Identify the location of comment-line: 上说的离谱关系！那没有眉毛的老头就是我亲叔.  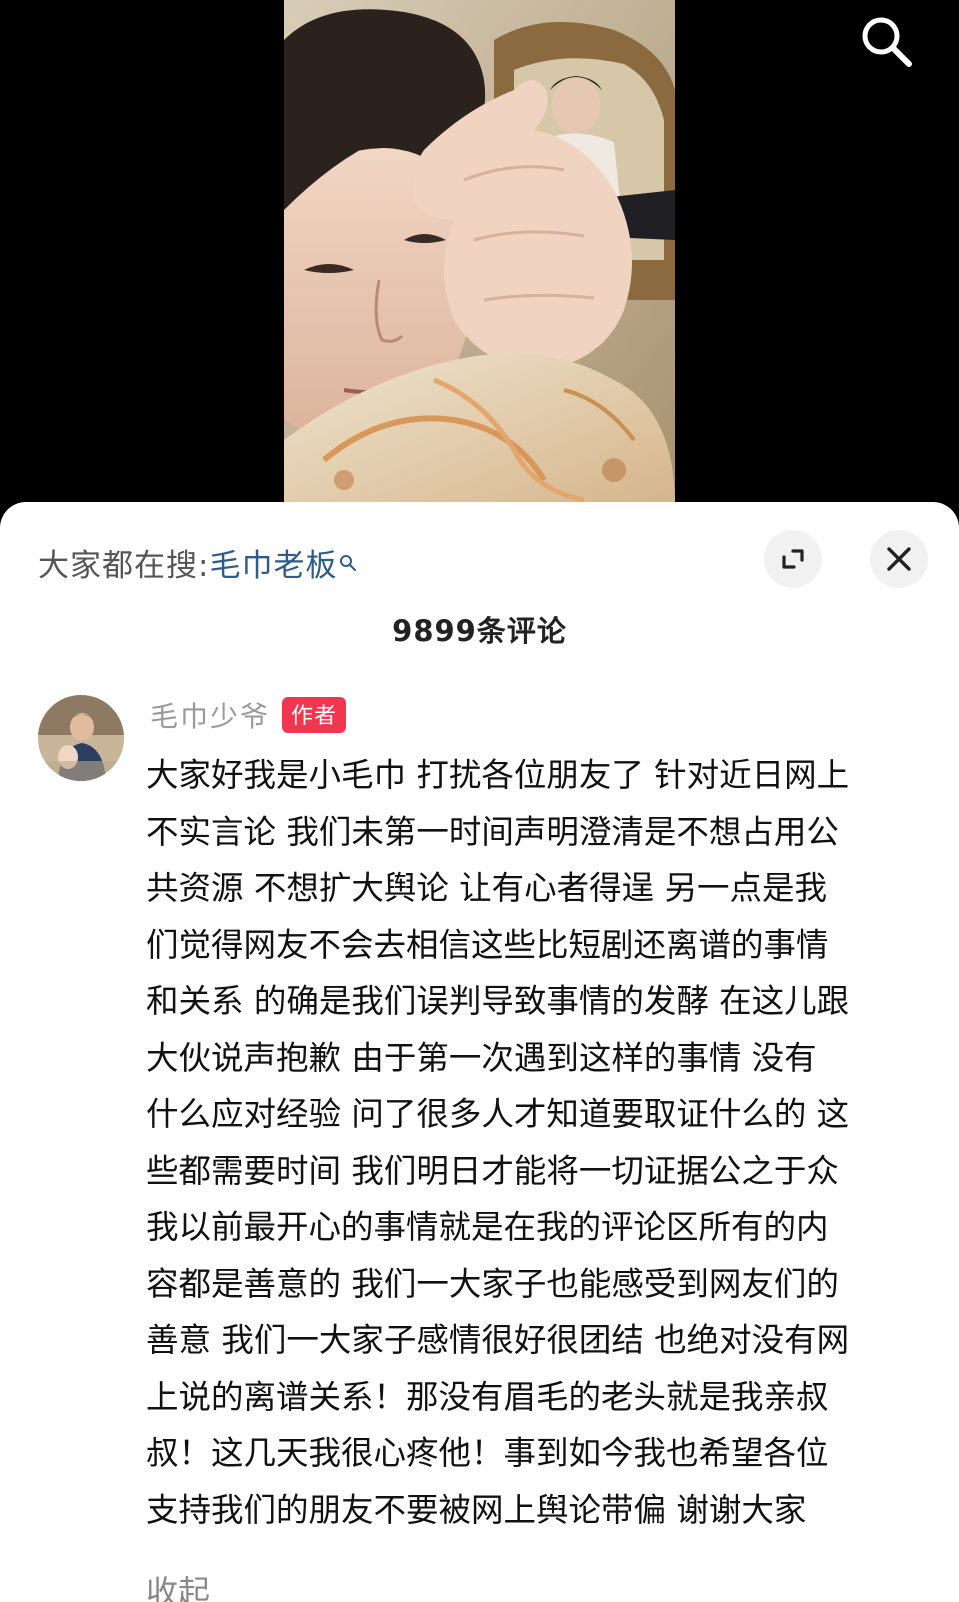
(487, 1396).